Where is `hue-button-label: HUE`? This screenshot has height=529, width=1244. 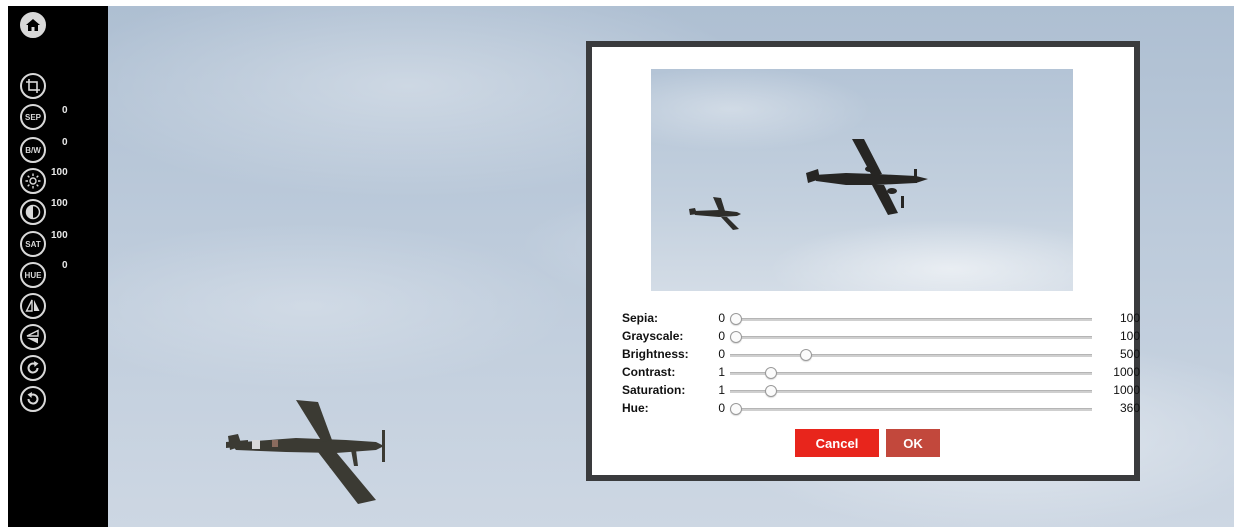
hue-button-label: HUE is located at coordinates (33, 275).